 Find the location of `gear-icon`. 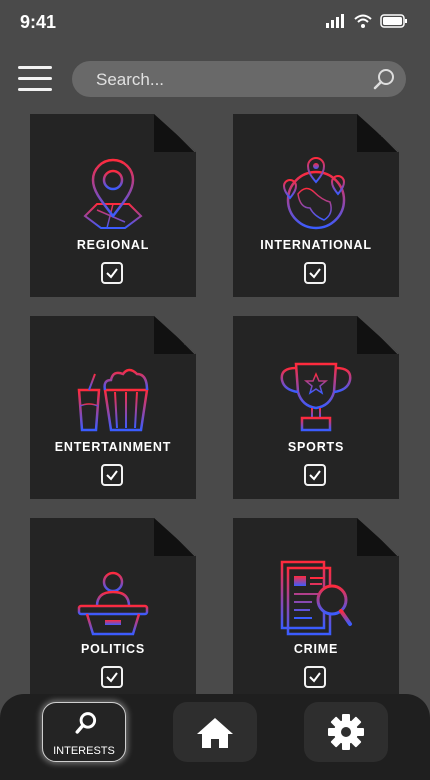

gear-icon is located at coordinates (346, 732).